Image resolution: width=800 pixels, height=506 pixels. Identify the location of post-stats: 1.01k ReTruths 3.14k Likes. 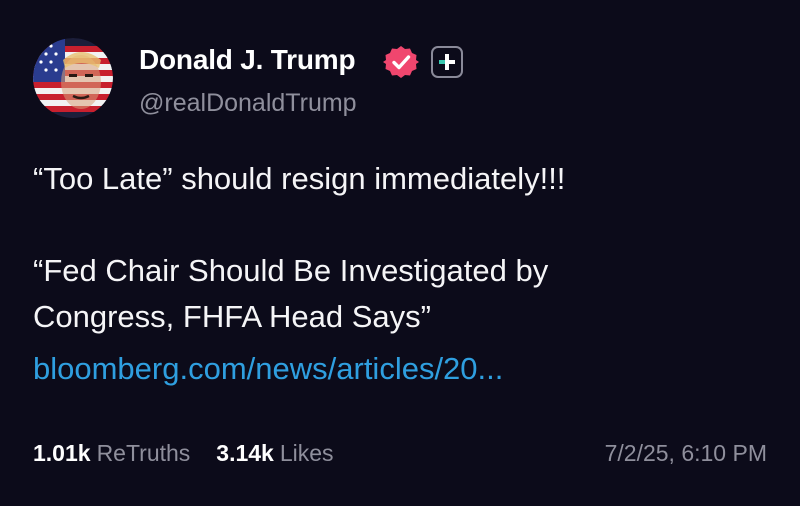
(183, 453).